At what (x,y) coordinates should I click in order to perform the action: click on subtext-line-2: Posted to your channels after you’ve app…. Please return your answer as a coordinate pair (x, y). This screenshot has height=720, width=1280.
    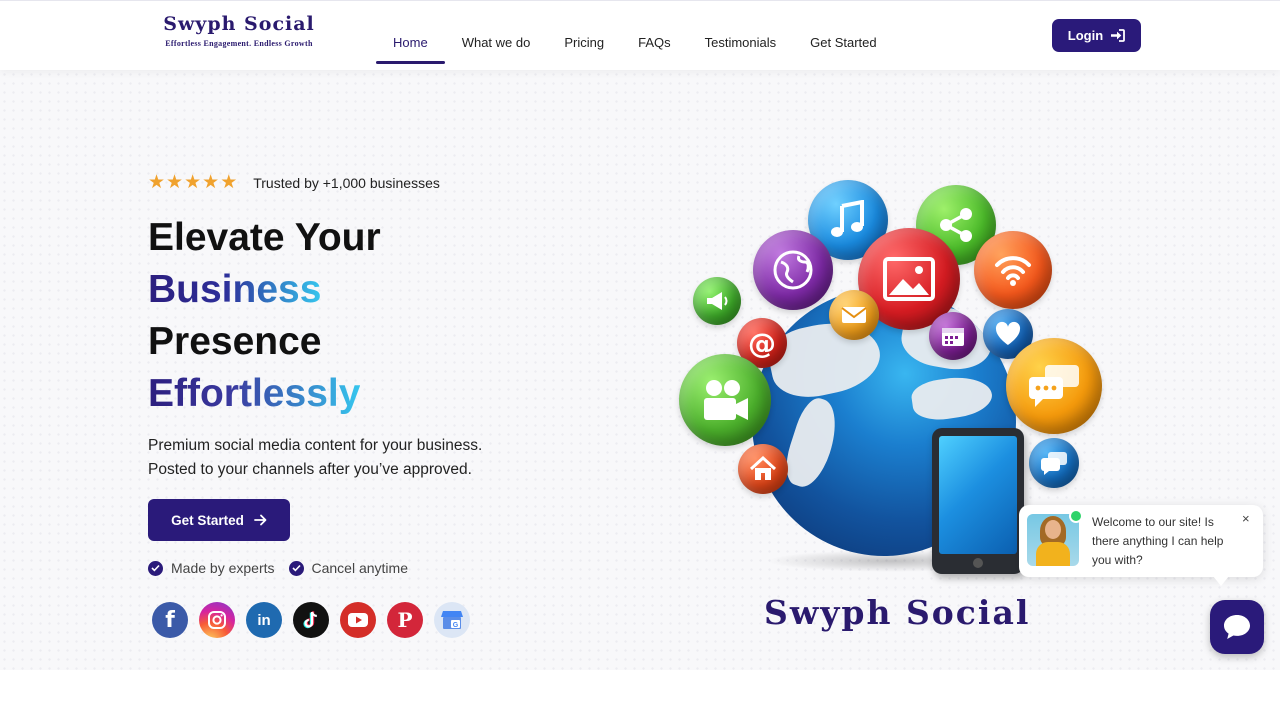
    Looking at the image, I should click on (310, 469).